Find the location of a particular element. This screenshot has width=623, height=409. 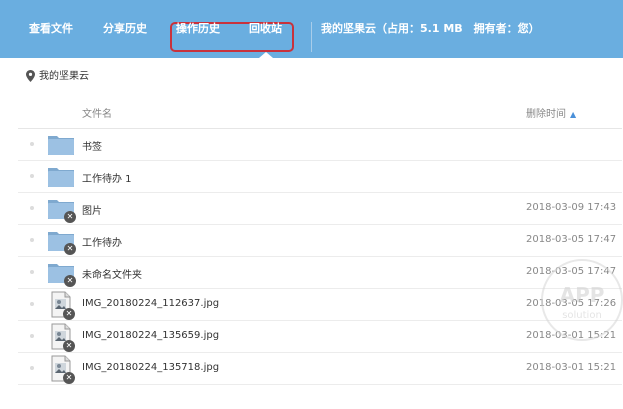

watermark-logo: APP solution is located at coordinates (582, 300).